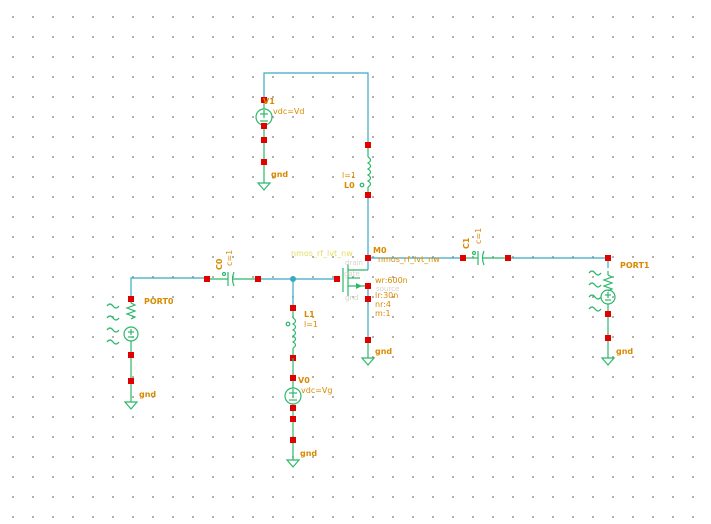  Describe the element at coordinates (368, 299) in the screenshot. I see `m0-body-pin` at that location.